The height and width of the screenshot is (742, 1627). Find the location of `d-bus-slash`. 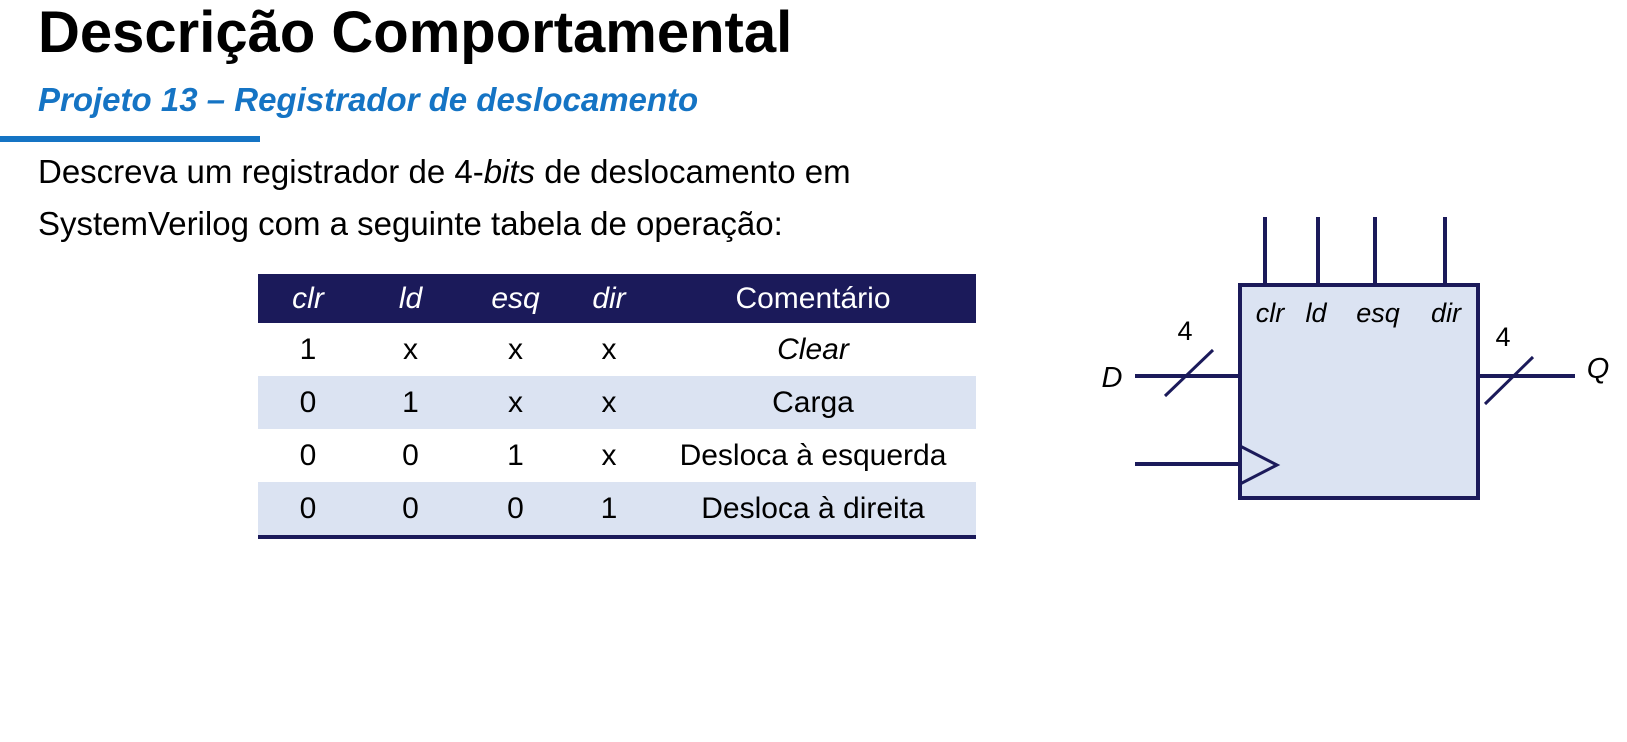

d-bus-slash is located at coordinates (1189, 373).